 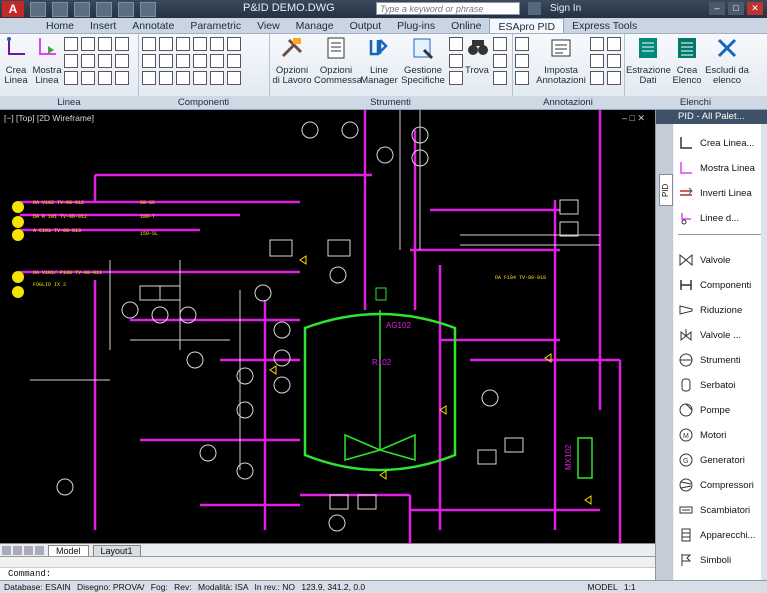 What do you see at coordinates (561, 61) in the screenshot?
I see `imposta-annotazioni-button: Imposta Annotazioni` at bounding box center [561, 61].